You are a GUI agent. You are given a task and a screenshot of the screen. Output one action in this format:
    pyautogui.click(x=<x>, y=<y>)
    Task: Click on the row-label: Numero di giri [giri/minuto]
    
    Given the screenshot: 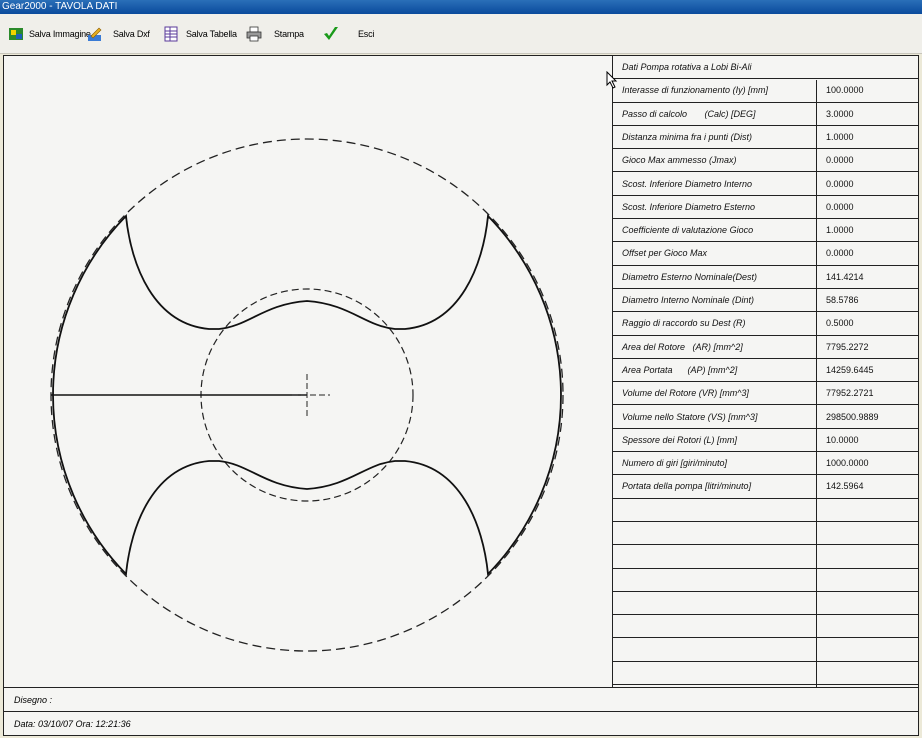 What is the action you would take?
    pyautogui.click(x=675, y=463)
    